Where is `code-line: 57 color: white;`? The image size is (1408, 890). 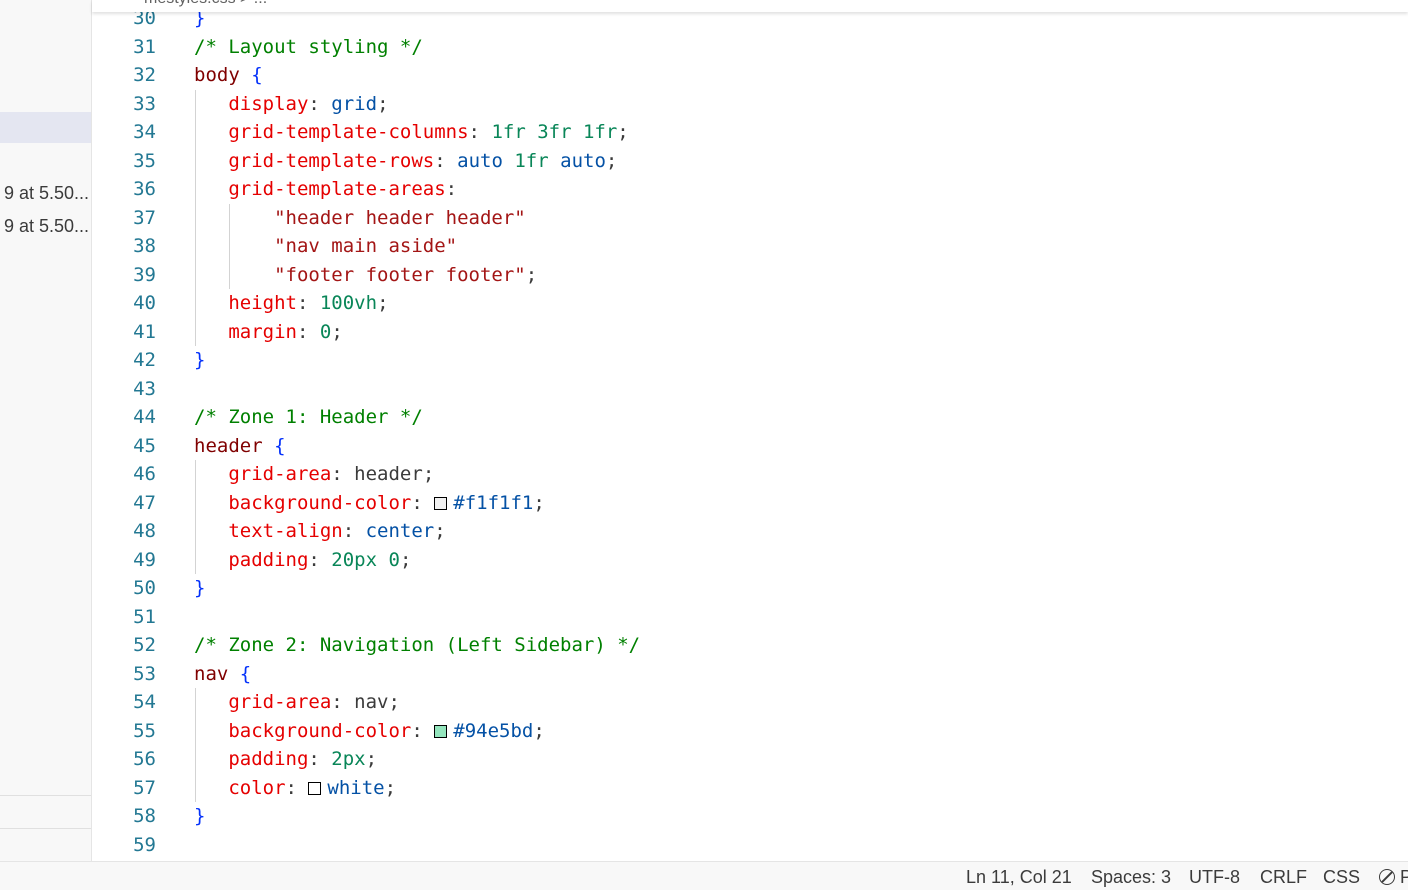
code-line: 57 color: white; is located at coordinates (750, 788).